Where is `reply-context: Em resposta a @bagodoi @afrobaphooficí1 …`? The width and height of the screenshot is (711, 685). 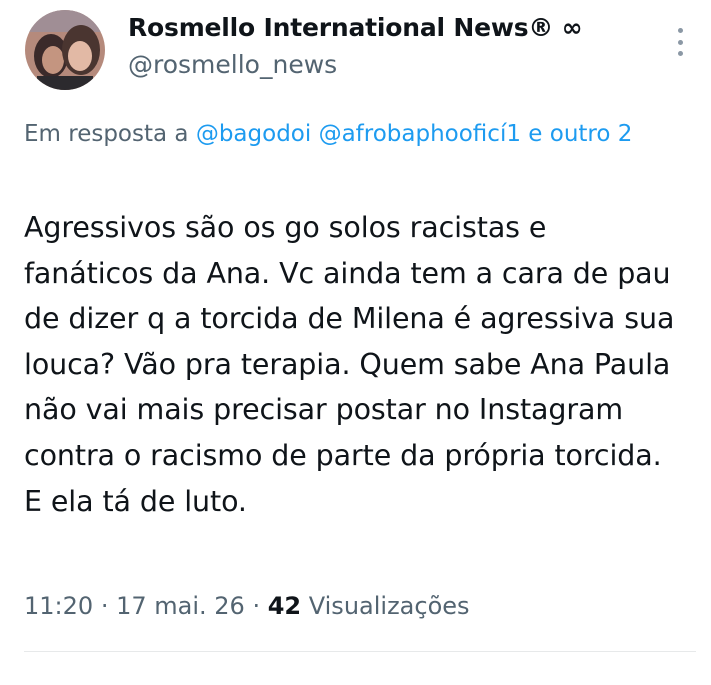 reply-context: Em resposta a @bagodoi @afrobaphooficí1 … is located at coordinates (367, 156).